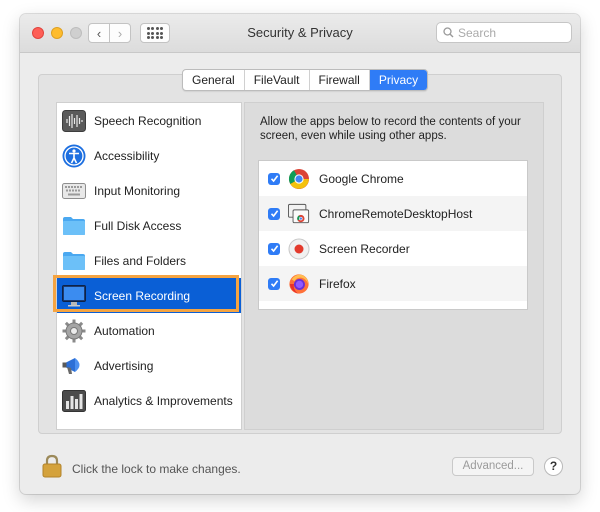 Image resolution: width=600 pixels, height=512 pixels. What do you see at coordinates (163, 400) in the screenshot?
I see `sidebar-item-label: Analytics & Improvements` at bounding box center [163, 400].